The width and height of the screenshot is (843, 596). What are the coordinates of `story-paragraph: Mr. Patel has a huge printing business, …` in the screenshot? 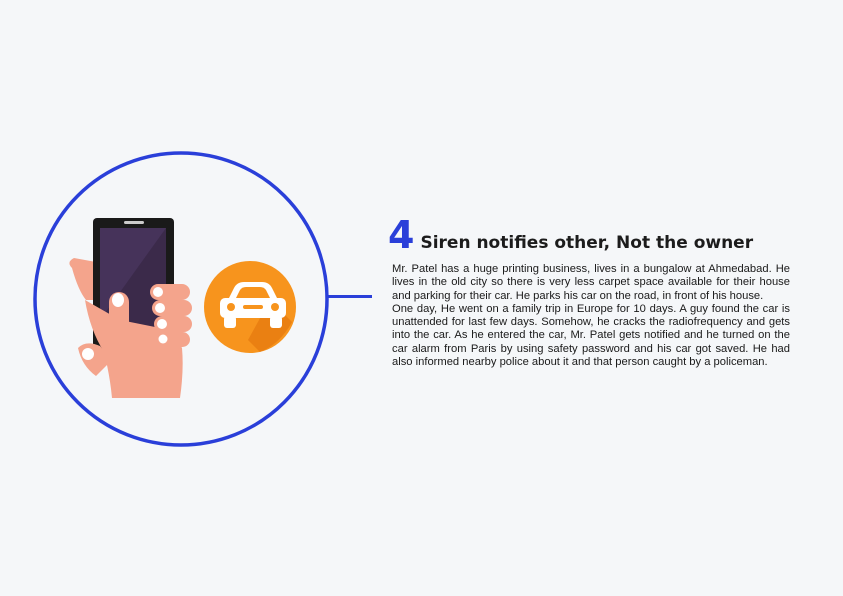 It's located at (591, 282).